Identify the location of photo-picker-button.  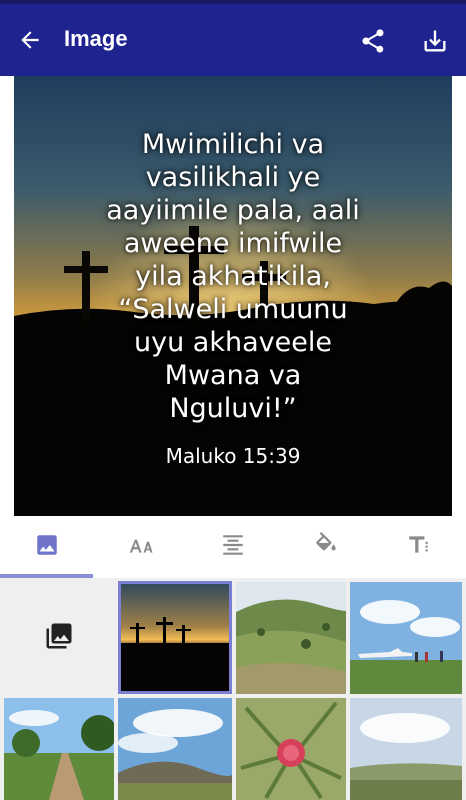
(59, 638).